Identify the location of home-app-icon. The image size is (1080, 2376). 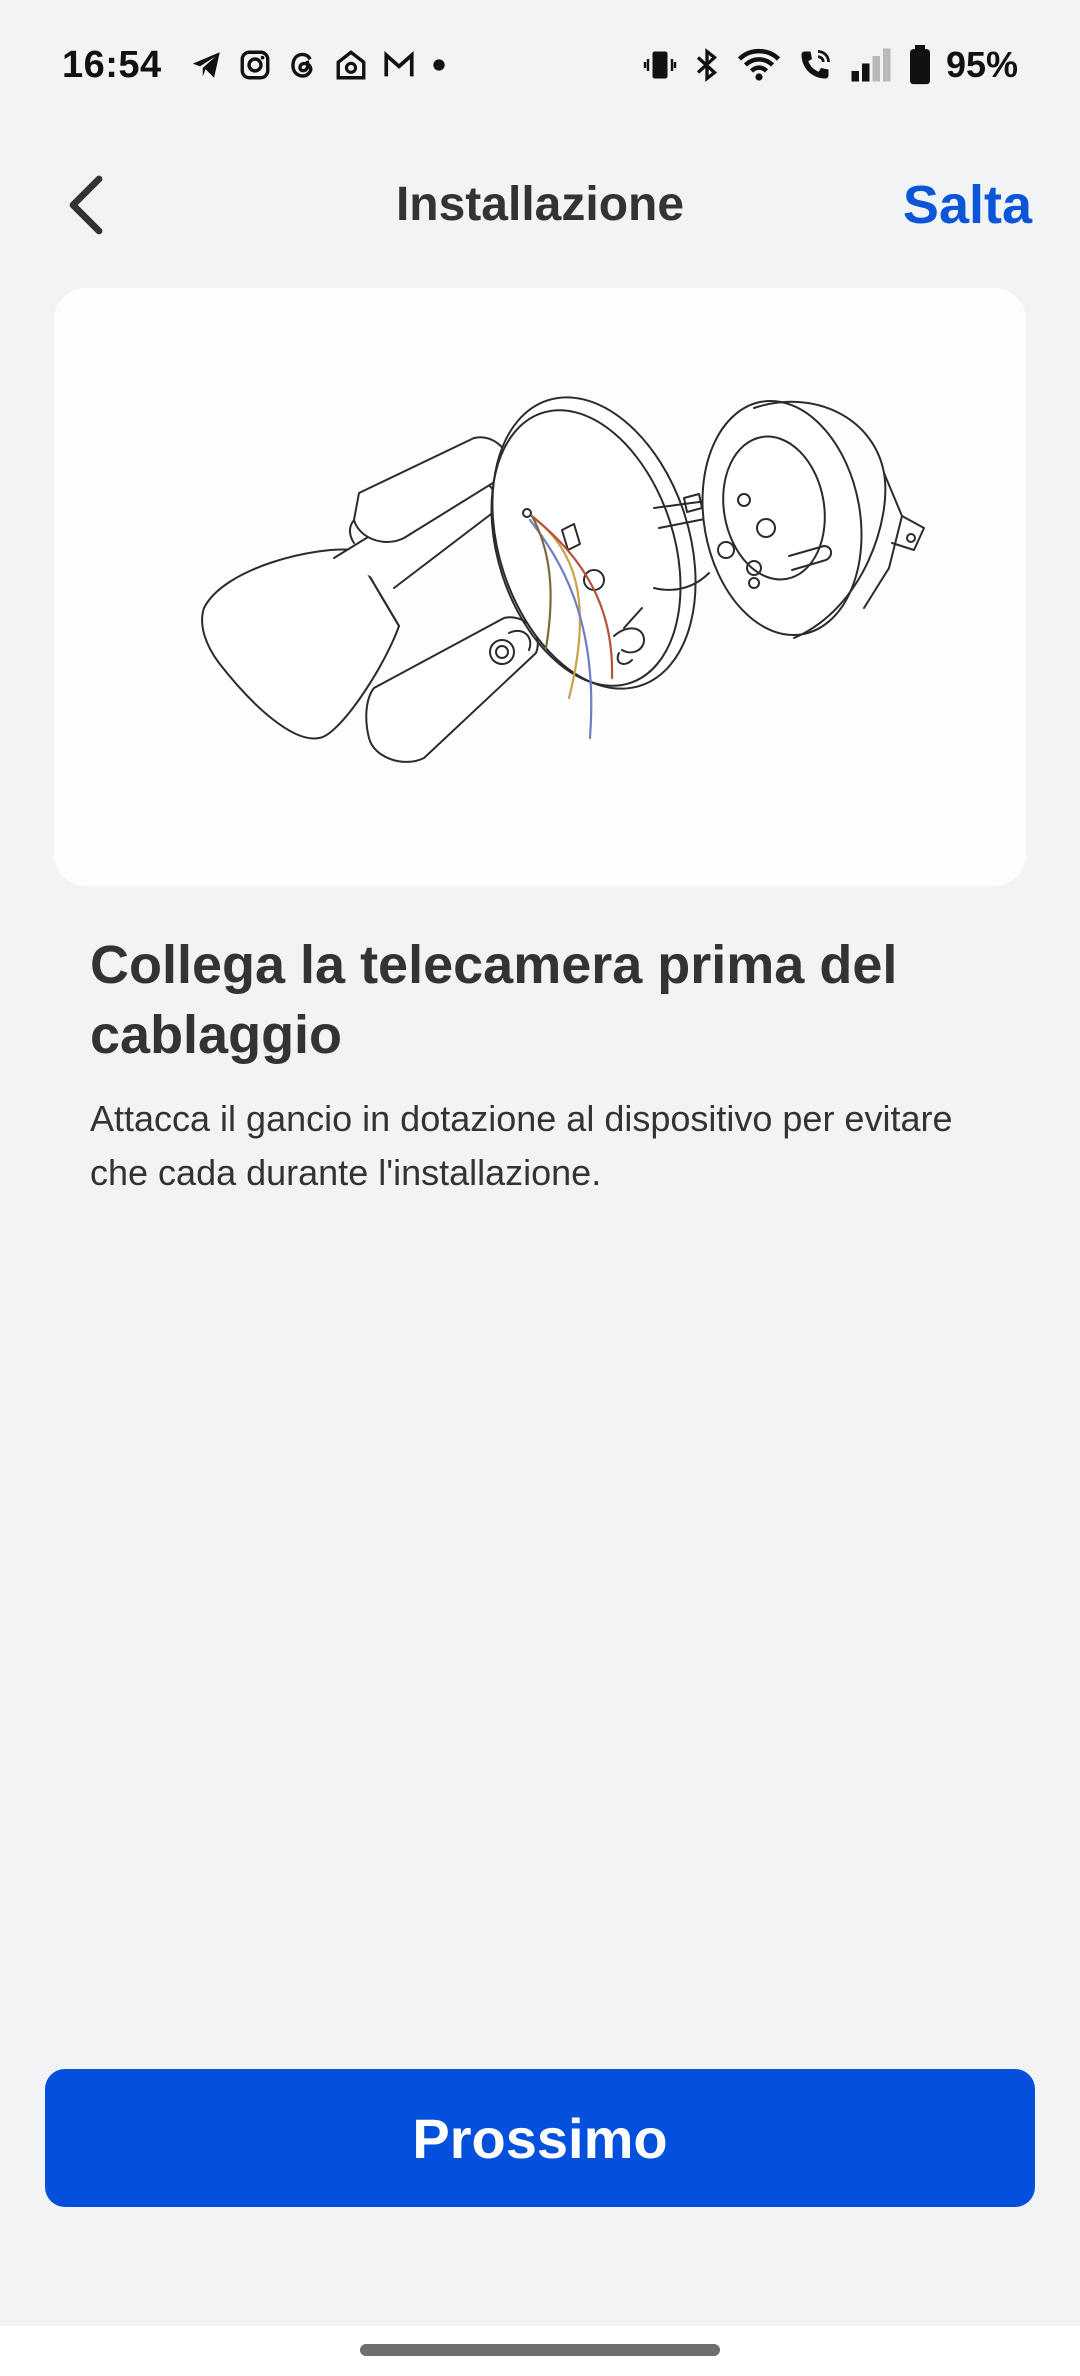
(351, 65).